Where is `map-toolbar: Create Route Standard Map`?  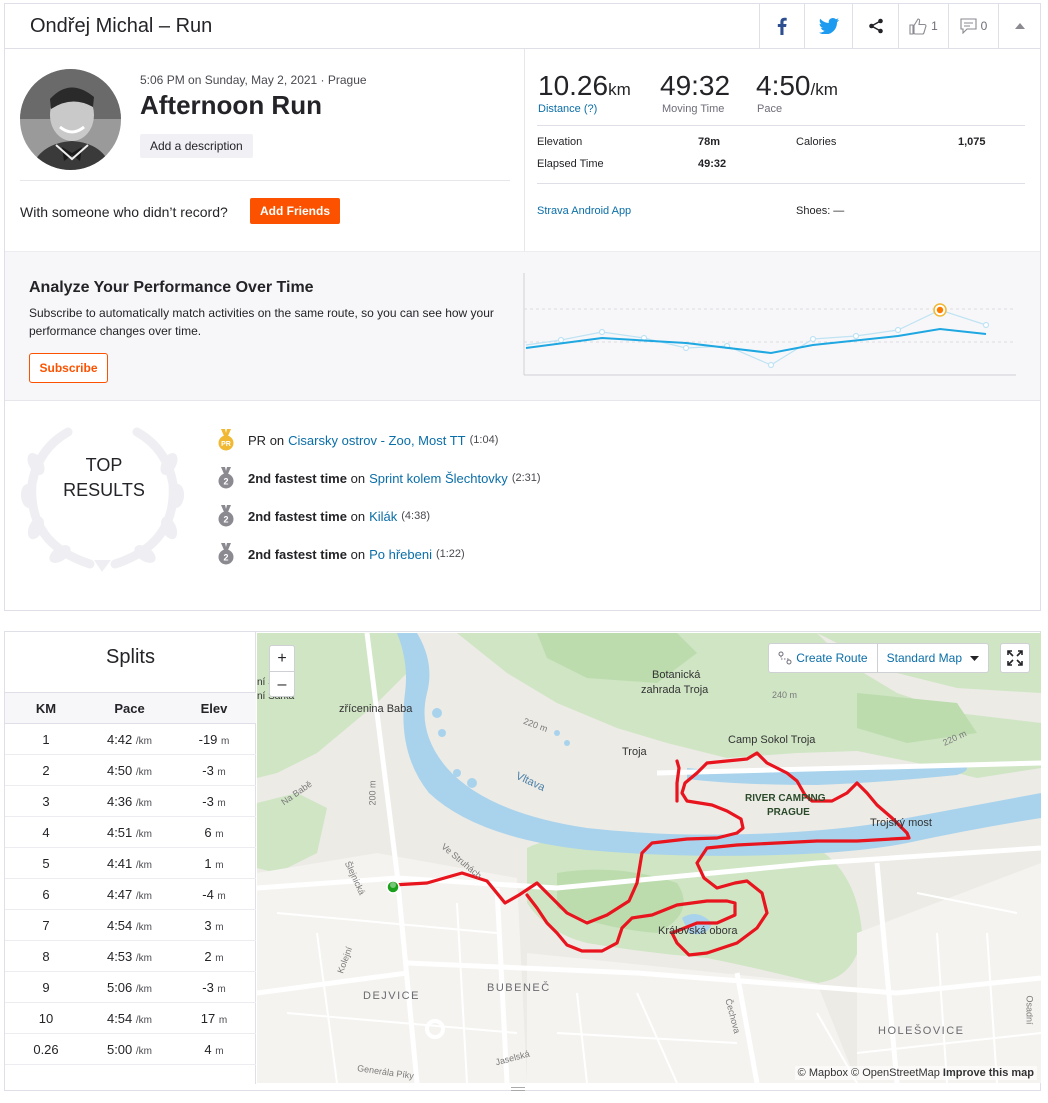 map-toolbar: Create Route Standard Map is located at coordinates (878, 658).